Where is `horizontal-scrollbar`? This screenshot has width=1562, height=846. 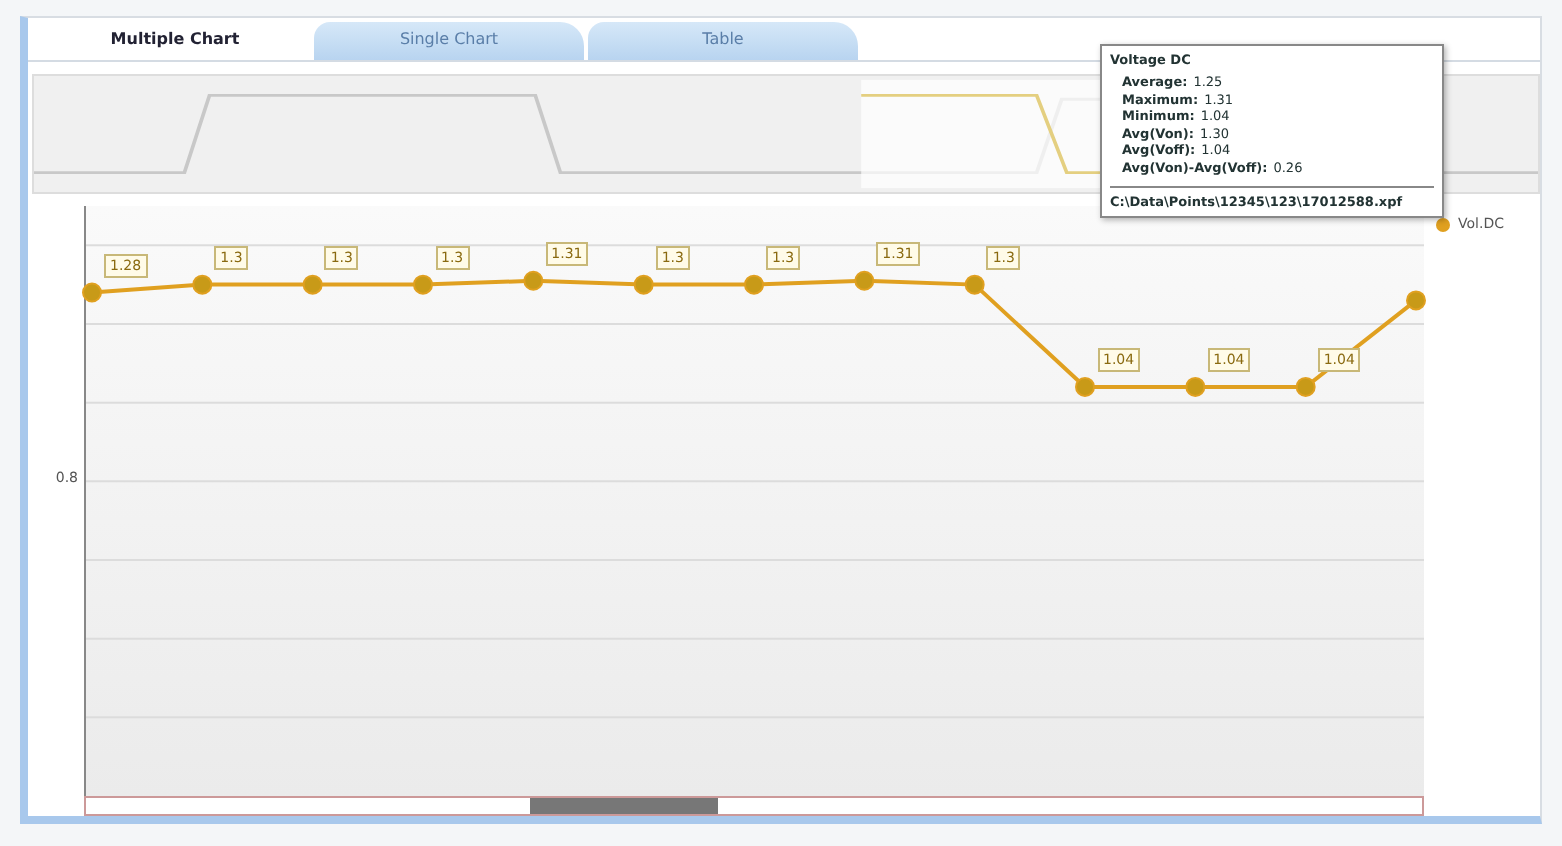
horizontal-scrollbar is located at coordinates (754, 806).